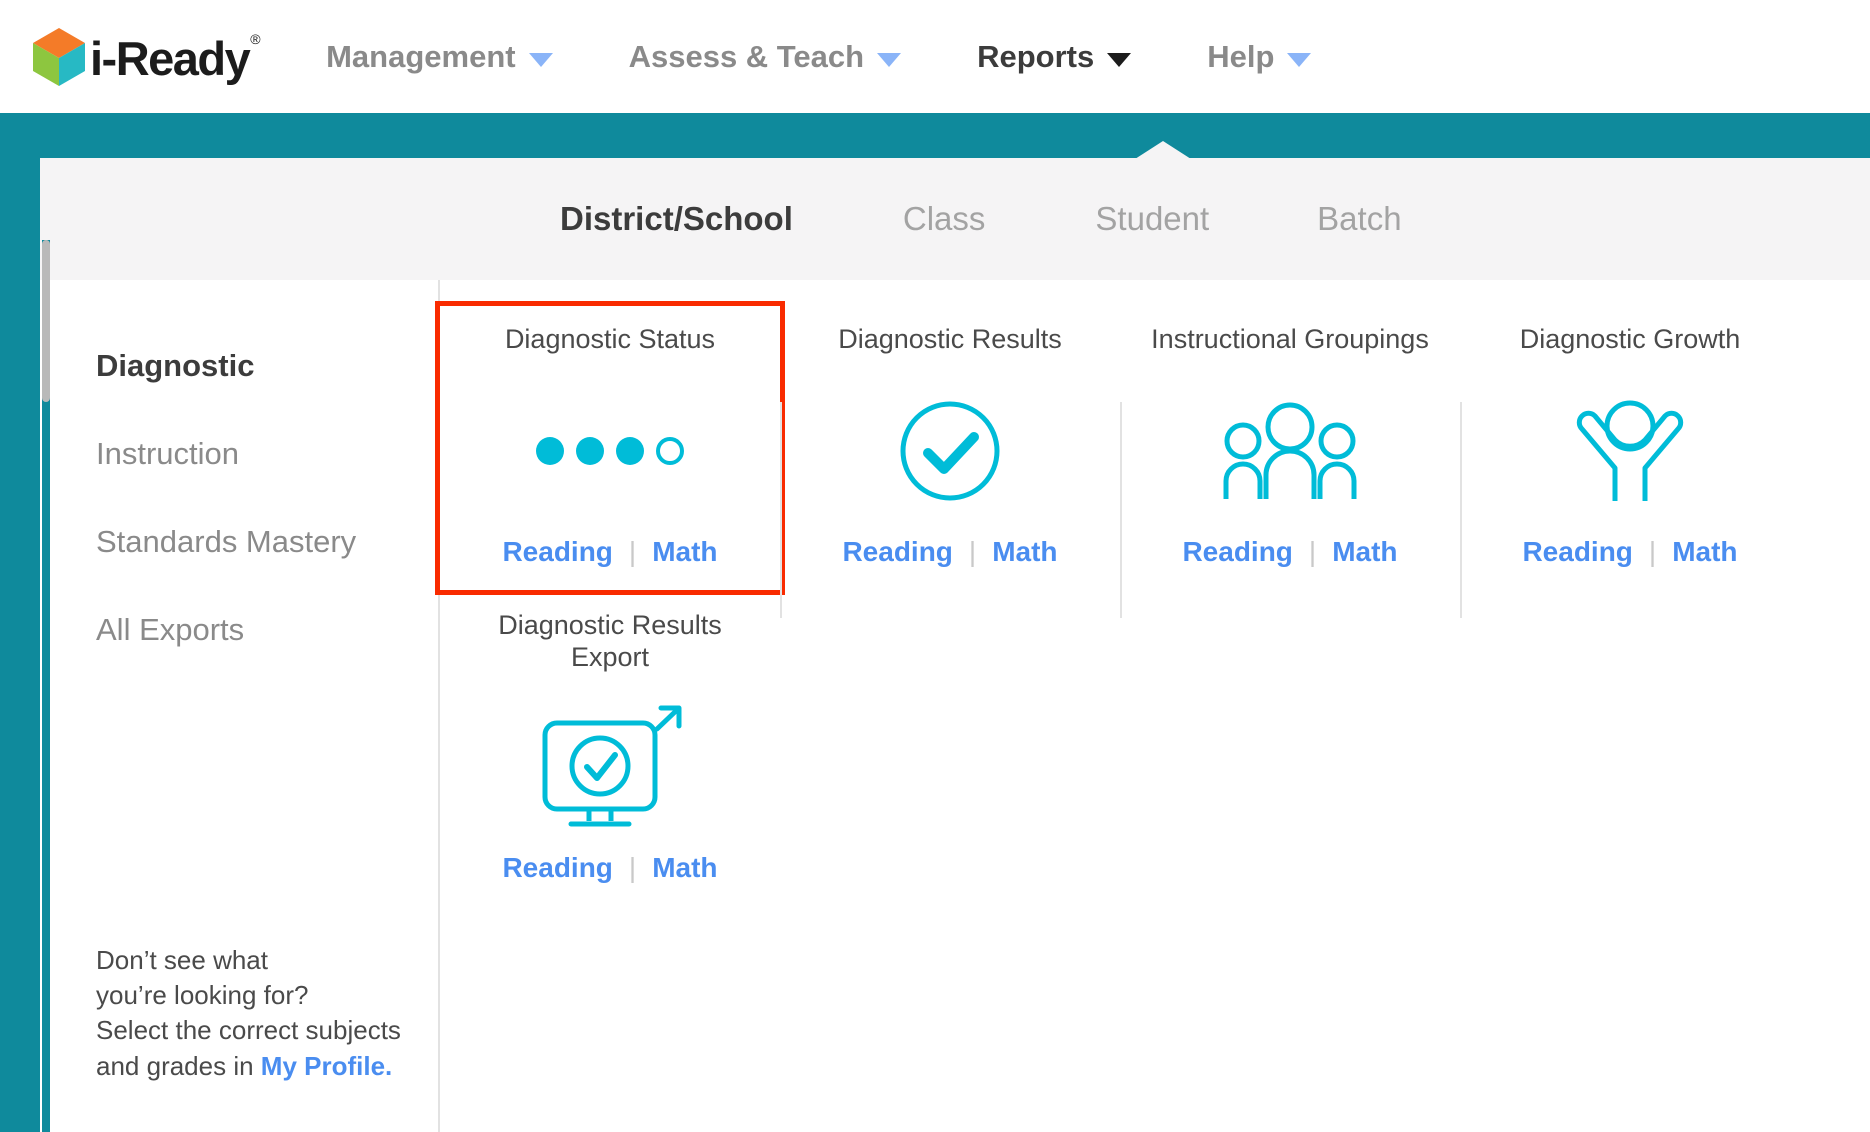  What do you see at coordinates (1630, 451) in the screenshot?
I see `person-arms-raised-icon` at bounding box center [1630, 451].